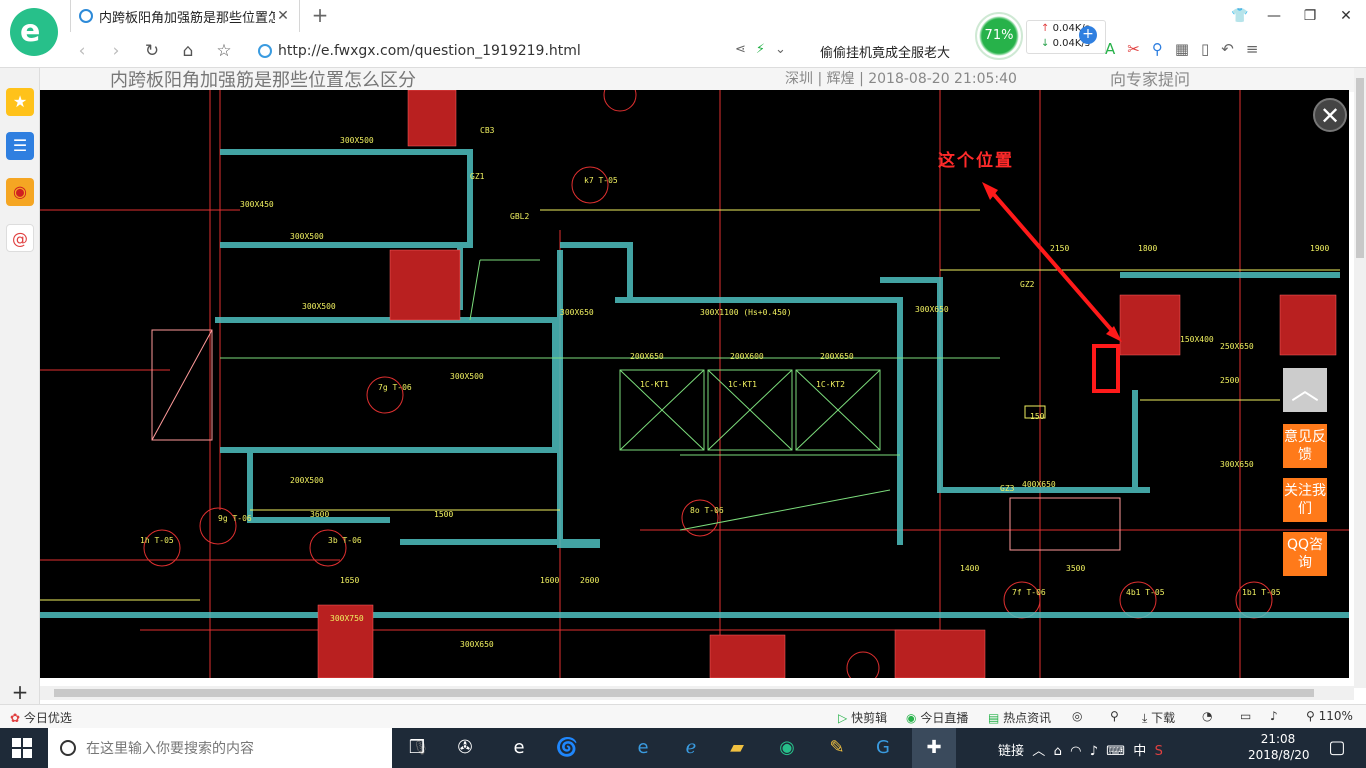 This screenshot has width=1366, height=768. What do you see at coordinates (885, 51) in the screenshot?
I see `hot-news-link: 偷偷挂机竟成全服老大` at bounding box center [885, 51].